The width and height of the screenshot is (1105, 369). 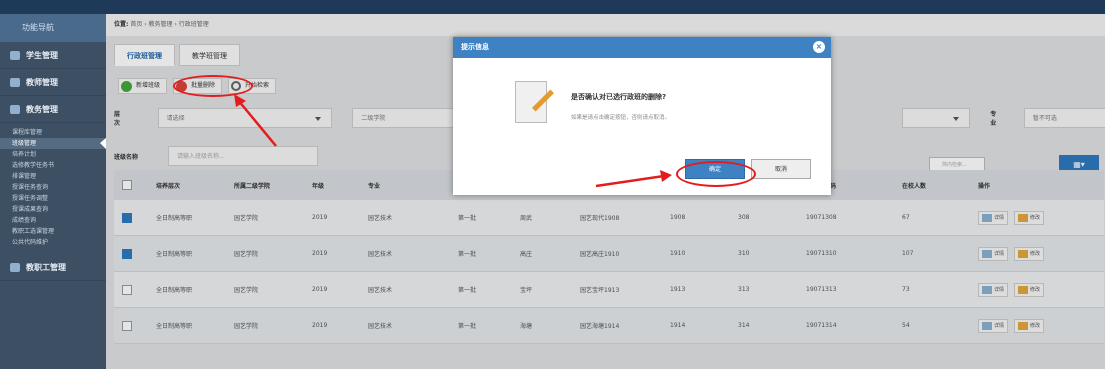 What do you see at coordinates (53, 165) in the screenshot?
I see `sidebar-item-teaching-task: 选修教学任务书` at bounding box center [53, 165].